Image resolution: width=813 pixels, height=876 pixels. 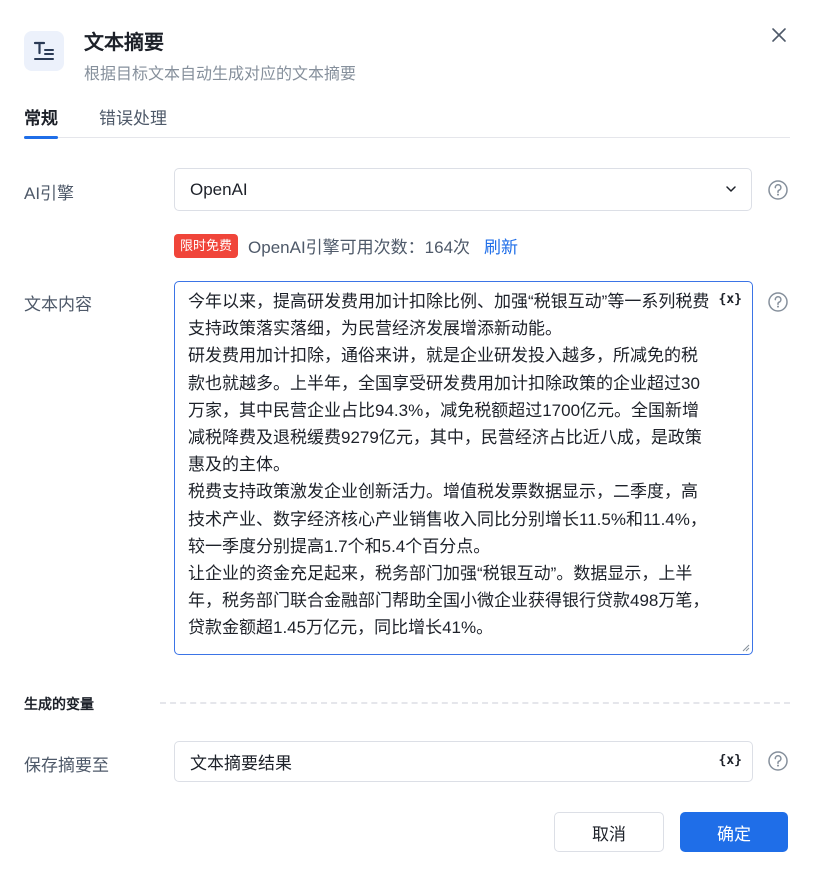 I want to click on close-icon, so click(x=779, y=35).